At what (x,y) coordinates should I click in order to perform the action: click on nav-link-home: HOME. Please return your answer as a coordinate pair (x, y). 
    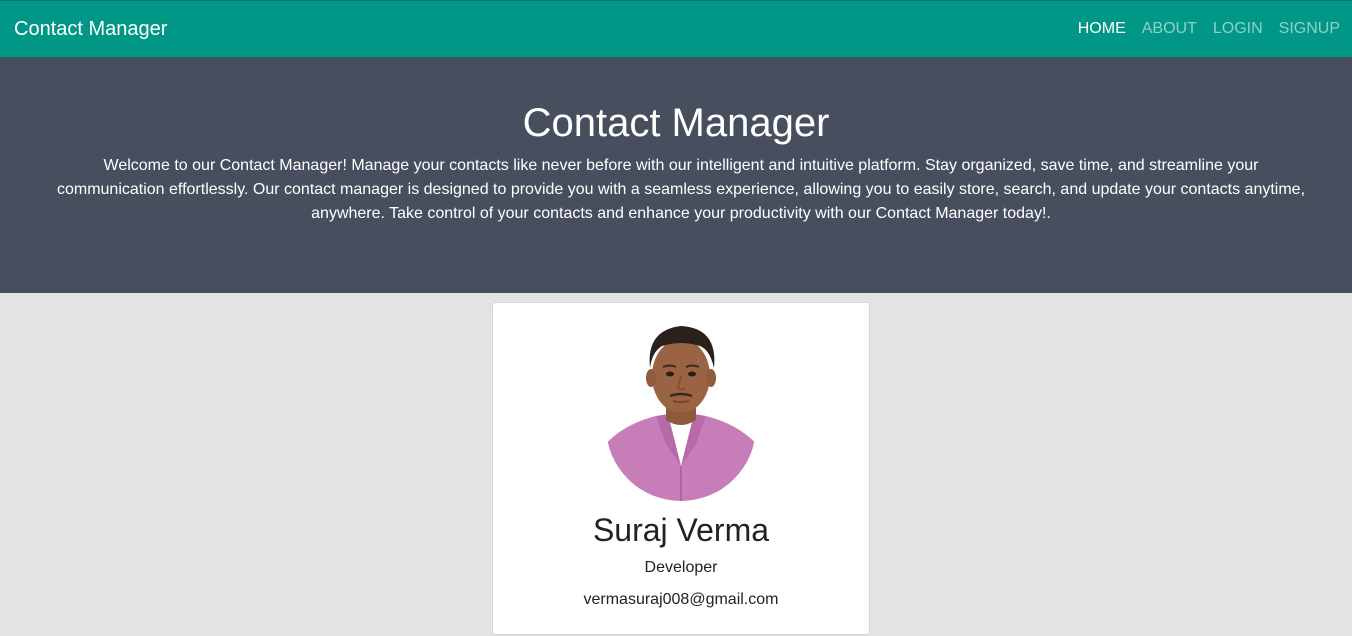
    Looking at the image, I should click on (1102, 29).